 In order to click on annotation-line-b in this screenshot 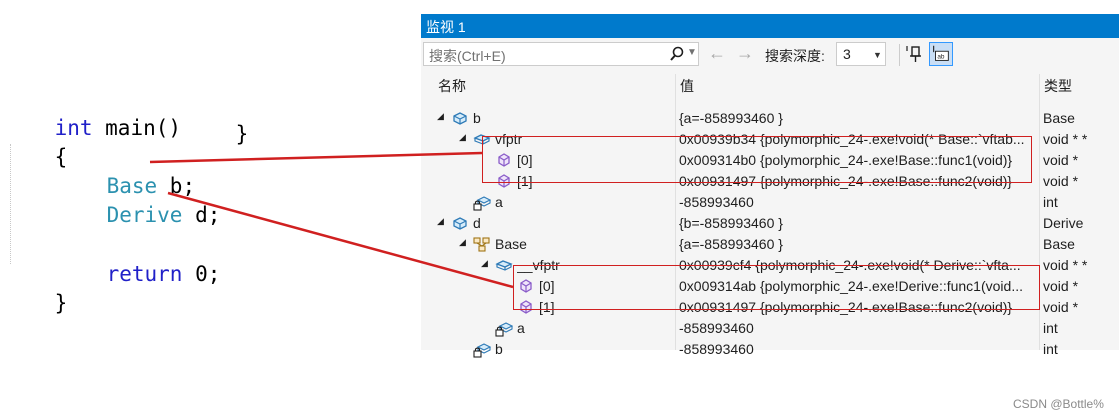, I will do `click(316, 157)`.